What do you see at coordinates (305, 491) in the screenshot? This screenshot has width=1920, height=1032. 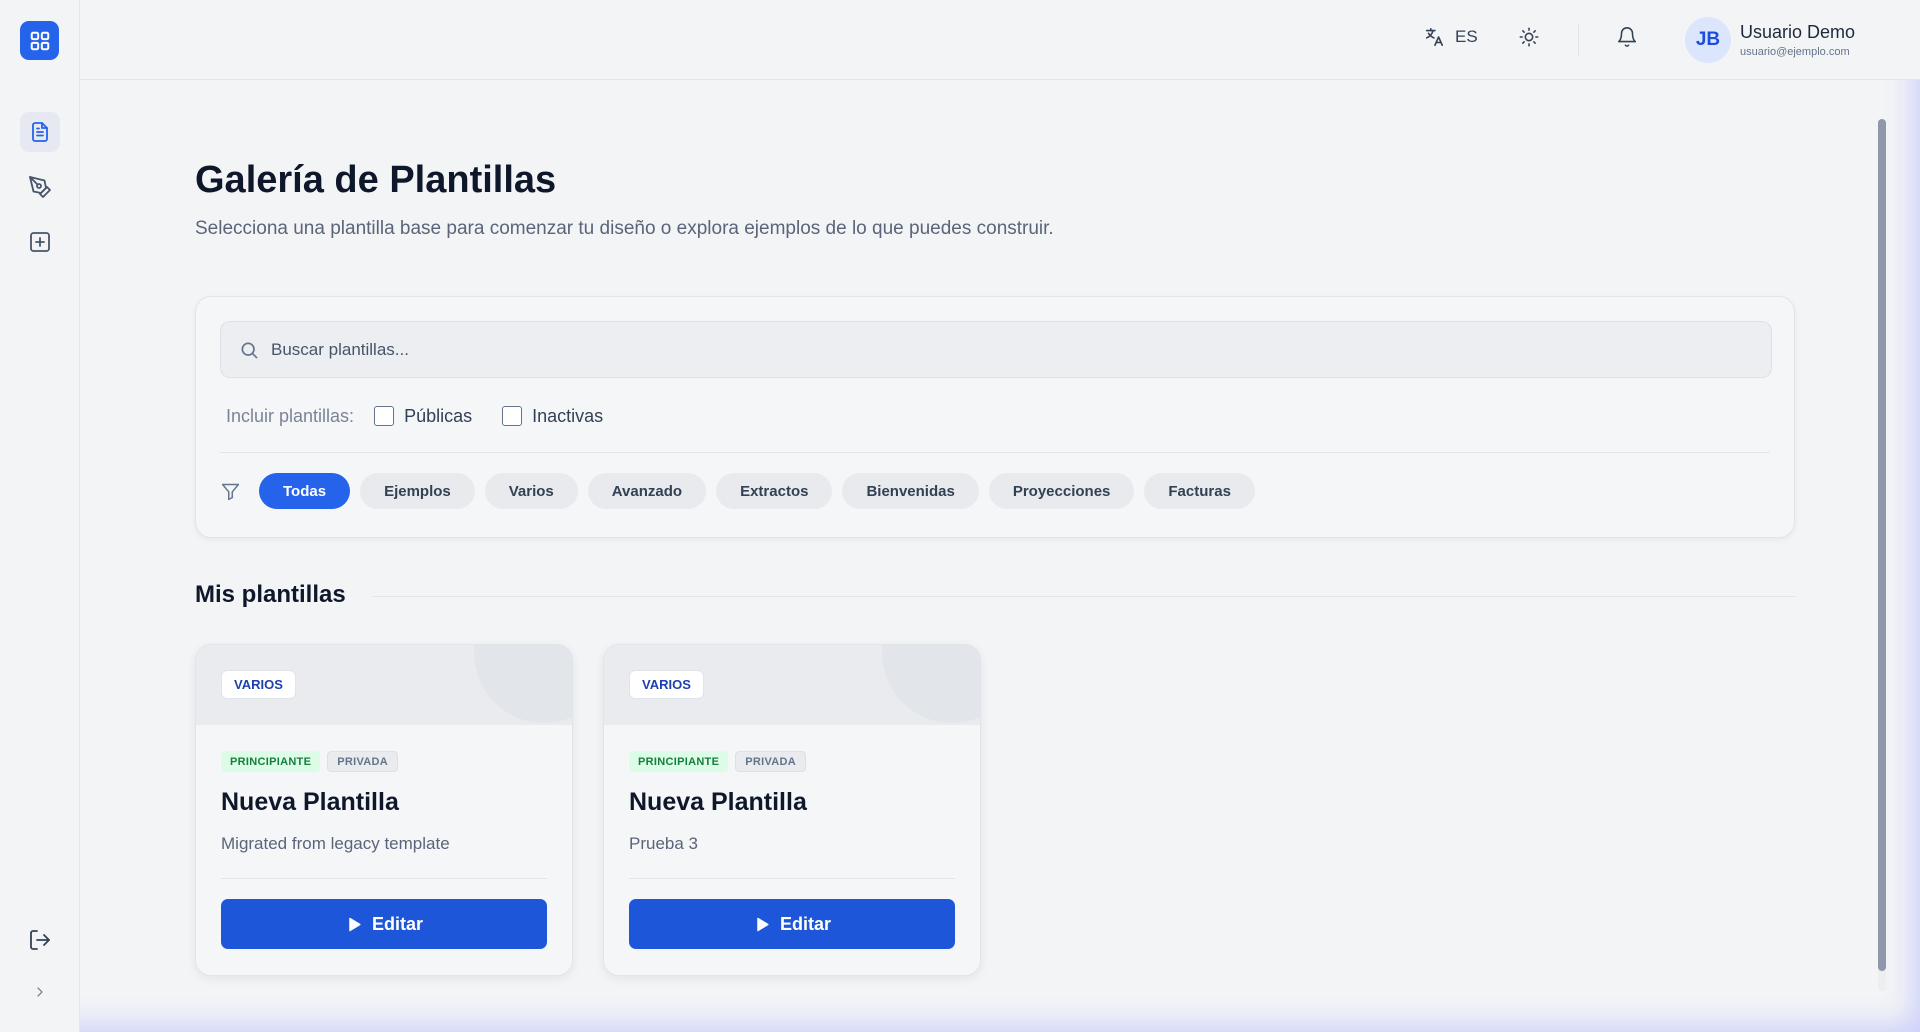 I see `category-chip-todas: Todas` at bounding box center [305, 491].